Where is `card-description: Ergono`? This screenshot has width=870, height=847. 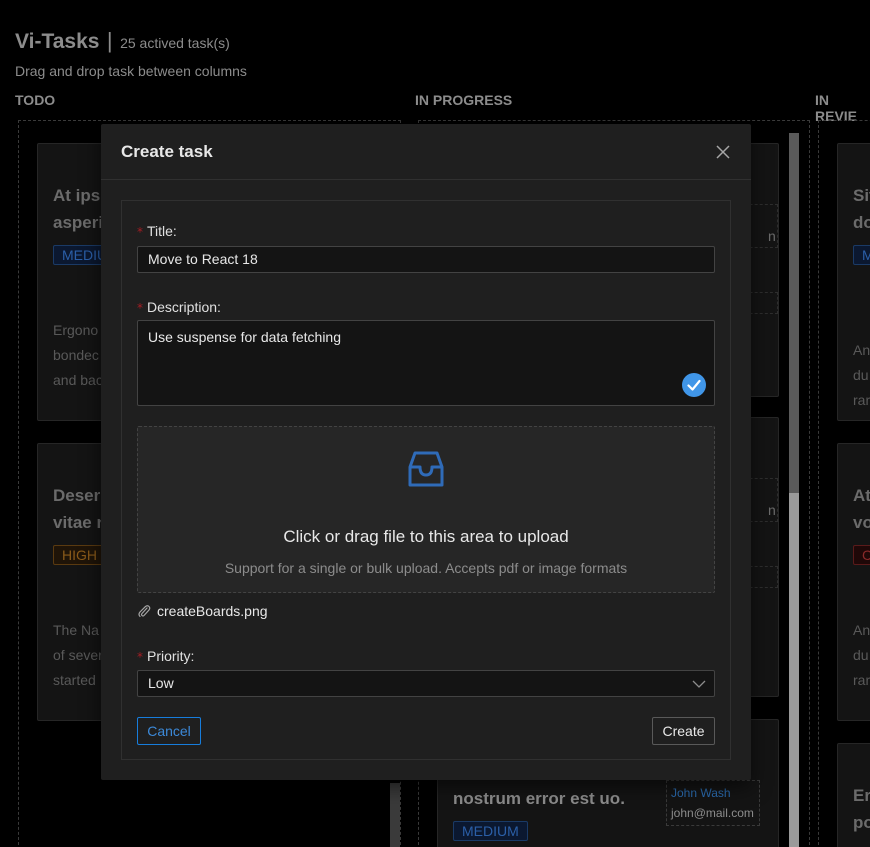 card-description: Ergono is located at coordinates (76, 330).